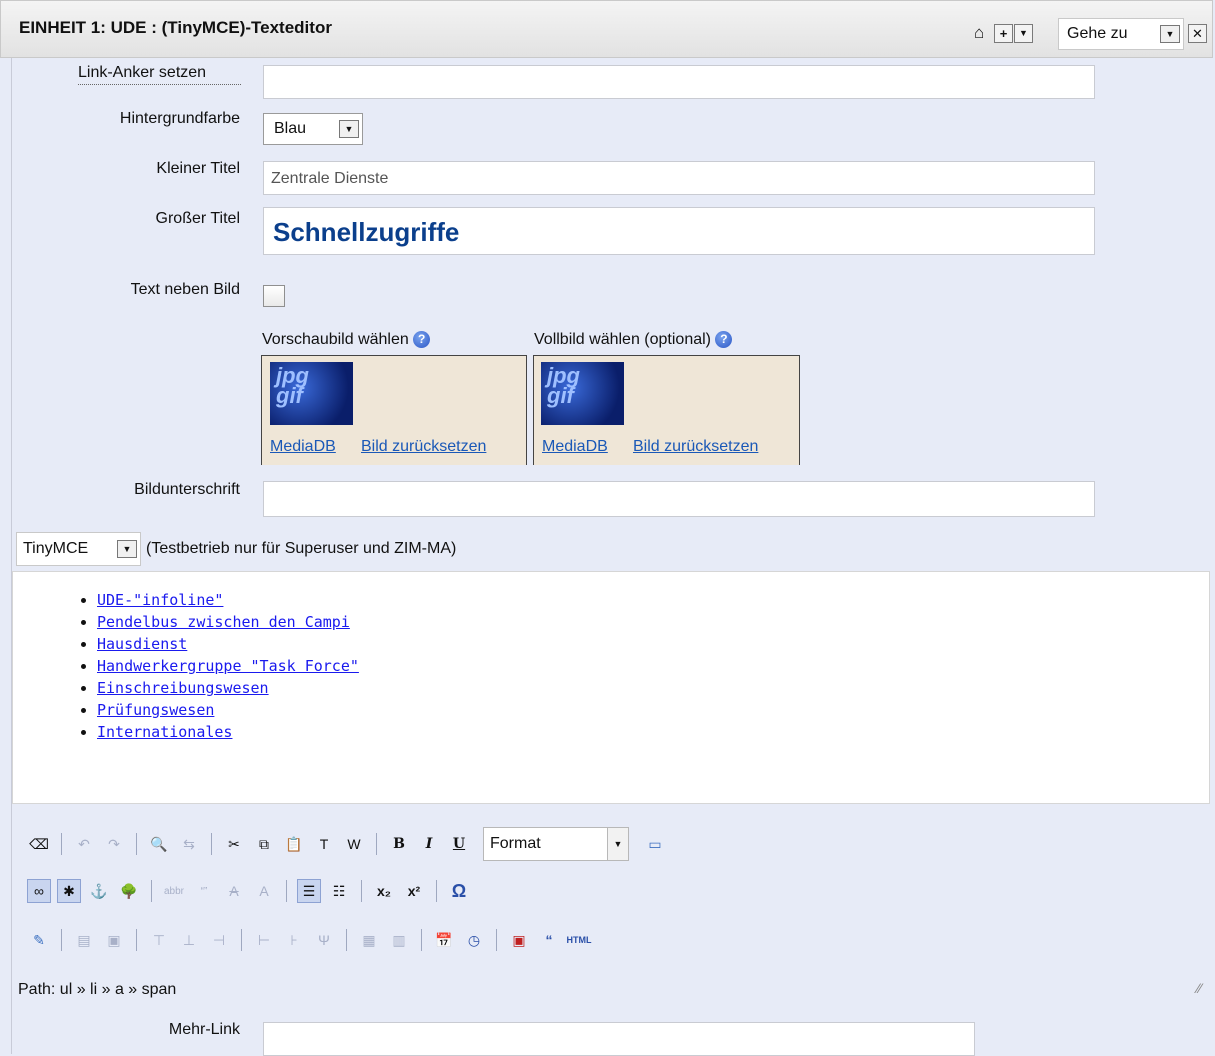 The image size is (1215, 1056). I want to click on italic-icon: I, so click(429, 844).